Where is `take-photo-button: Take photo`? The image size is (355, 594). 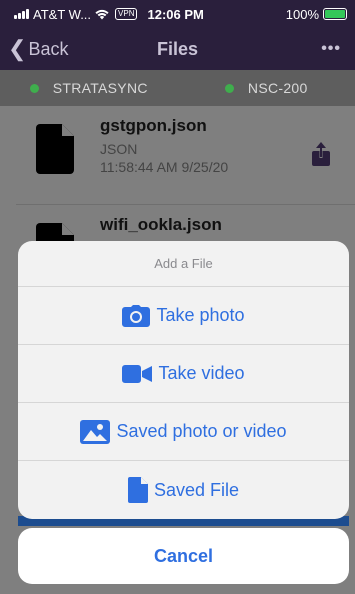 take-photo-button: Take photo is located at coordinates (183, 316).